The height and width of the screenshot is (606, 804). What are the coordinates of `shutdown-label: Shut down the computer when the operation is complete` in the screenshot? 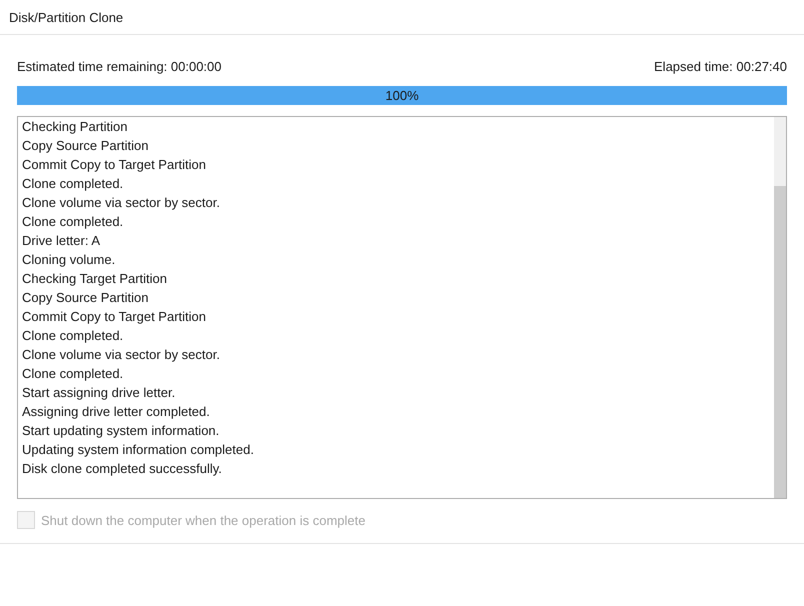 It's located at (203, 520).